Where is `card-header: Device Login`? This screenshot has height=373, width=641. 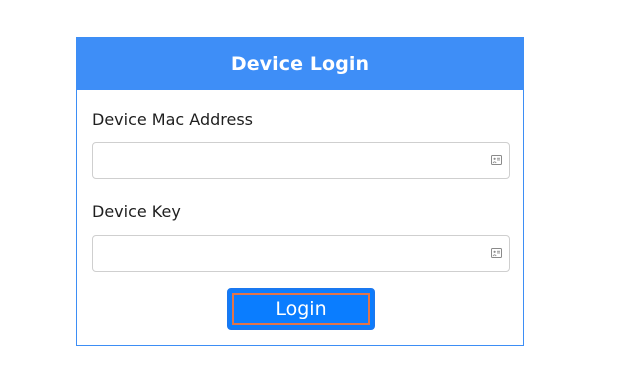
card-header: Device Login is located at coordinates (300, 64).